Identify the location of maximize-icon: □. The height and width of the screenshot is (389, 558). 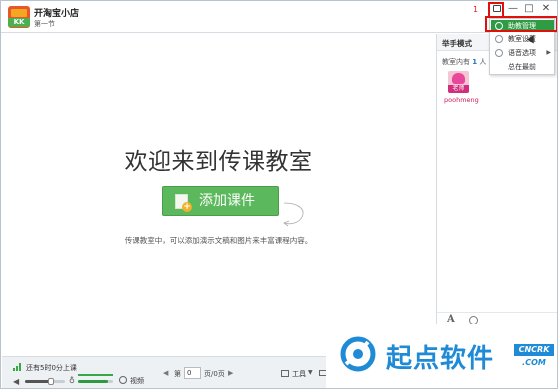
(529, 8).